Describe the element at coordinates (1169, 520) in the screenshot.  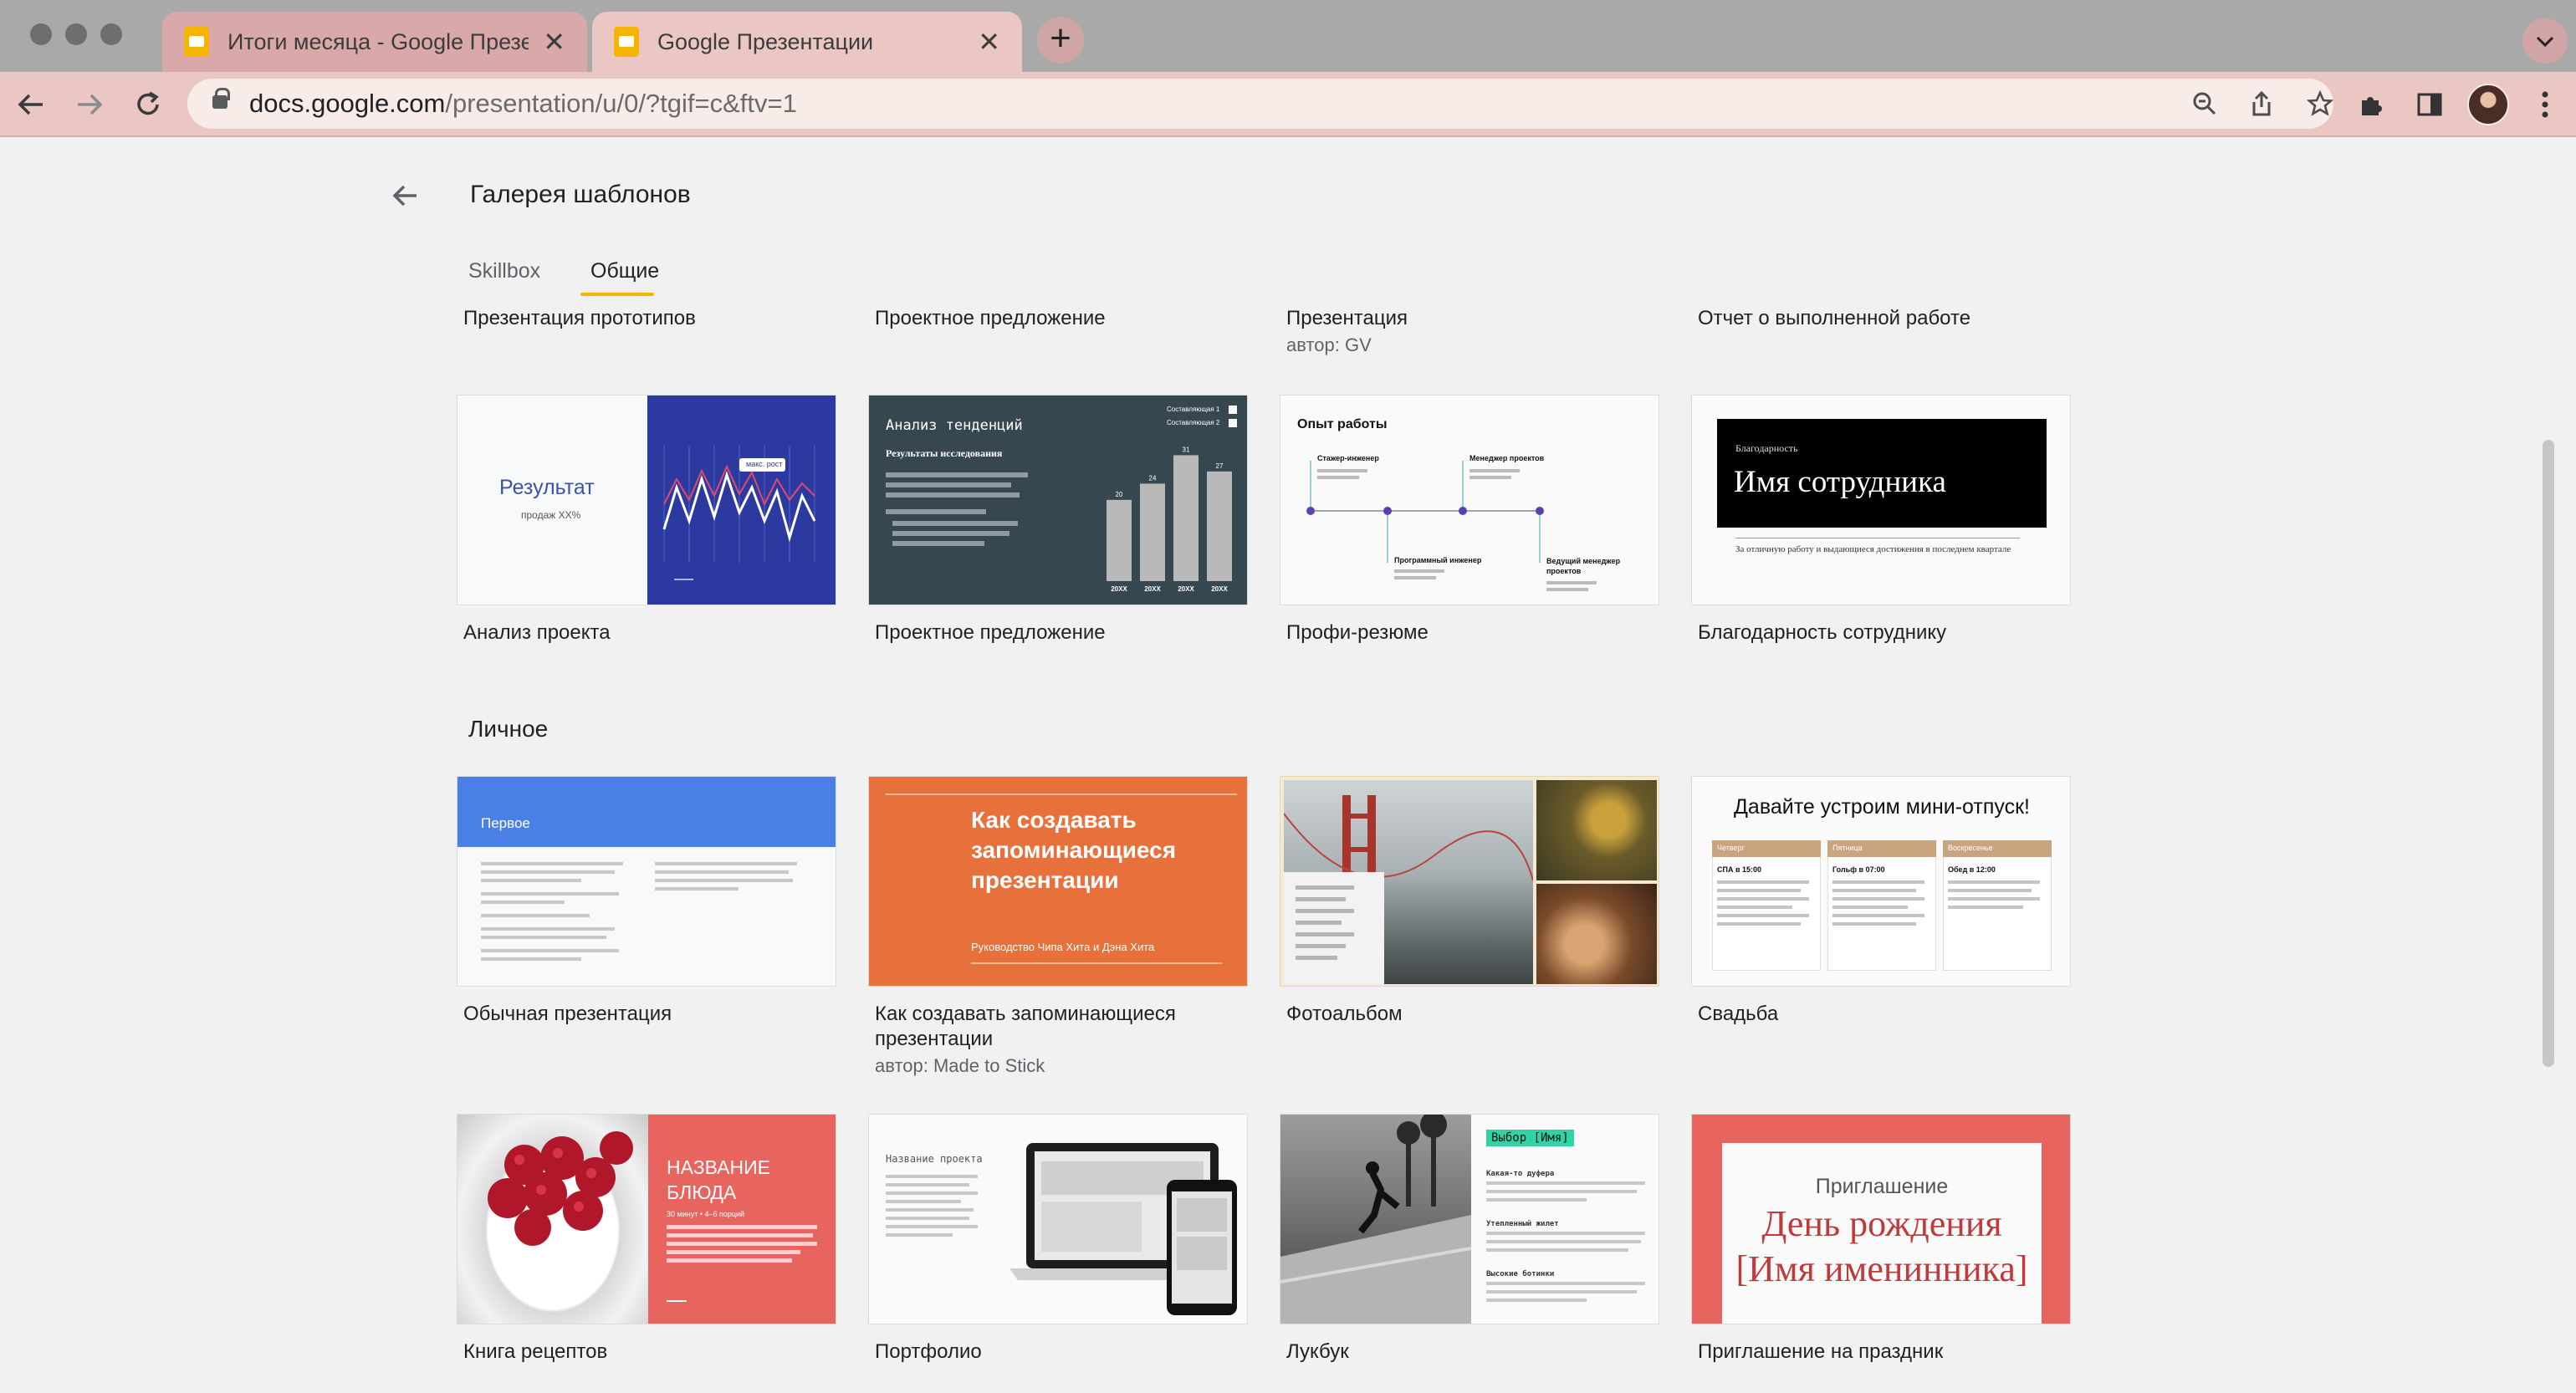
I see `bar-chart: 20 20XX 24 20XX 31 20XX 27 20XX` at that location.